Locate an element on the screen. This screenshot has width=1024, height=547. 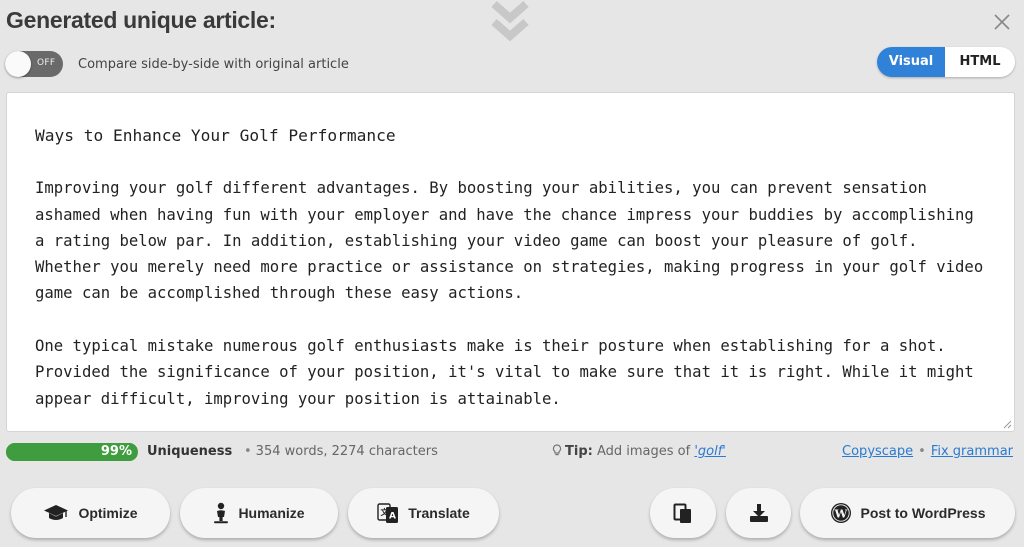
tip-keyword-link: 'golf' is located at coordinates (710, 451).